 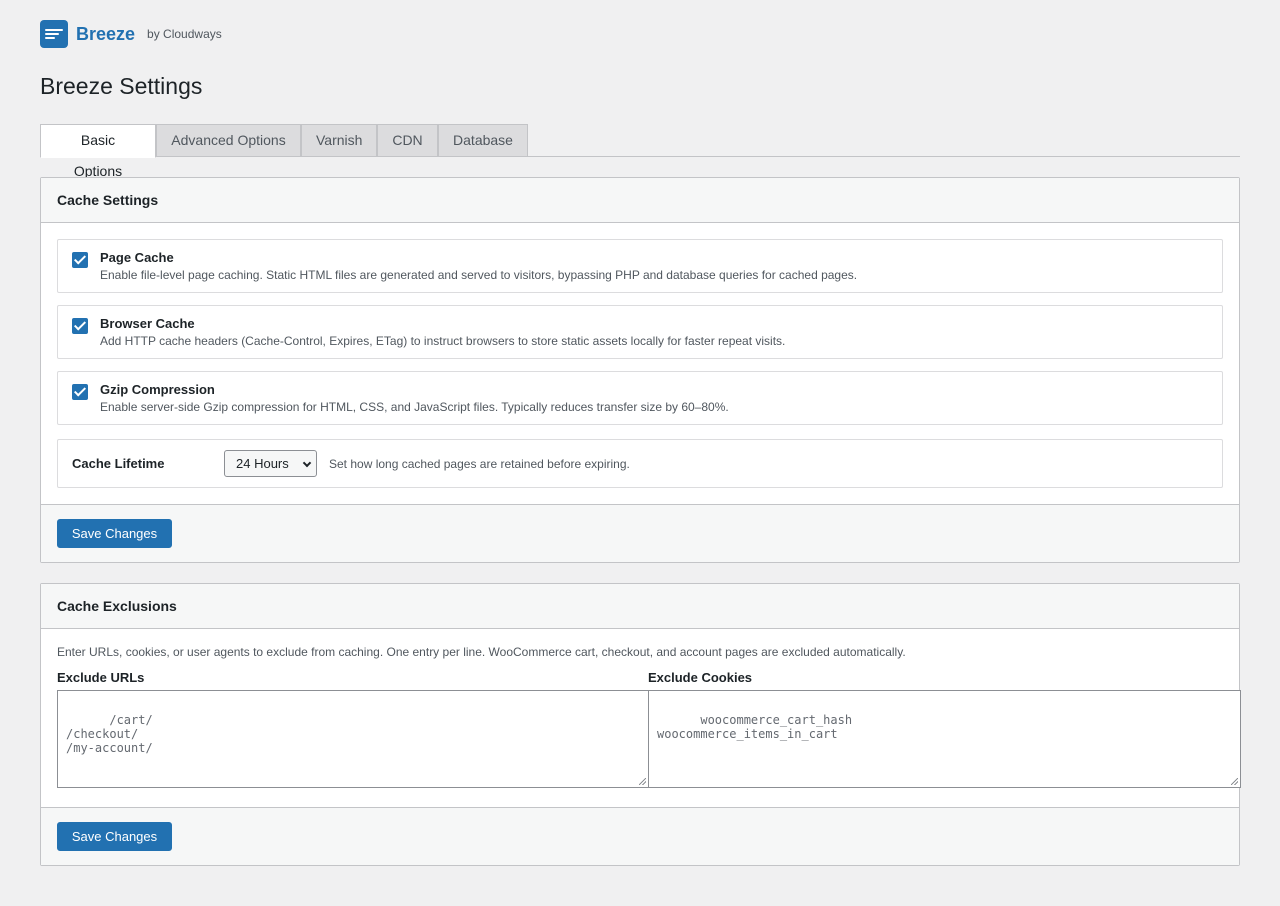 I want to click on brand-name: Breeze, so click(x=106, y=33).